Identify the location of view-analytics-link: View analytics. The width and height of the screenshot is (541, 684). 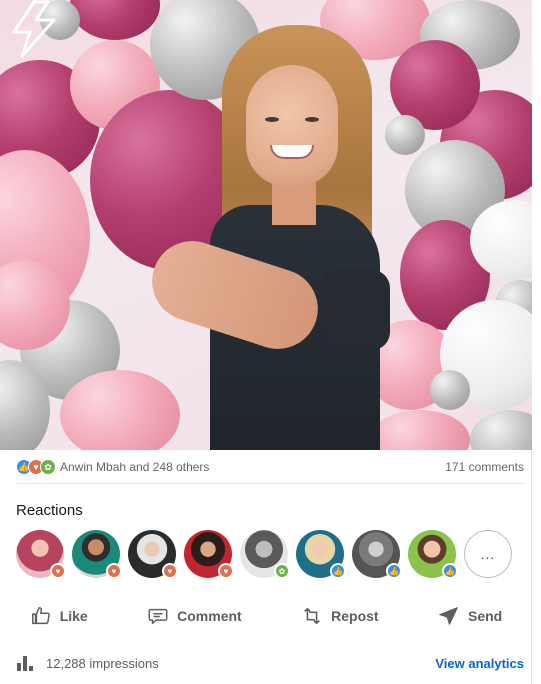
(479, 663).